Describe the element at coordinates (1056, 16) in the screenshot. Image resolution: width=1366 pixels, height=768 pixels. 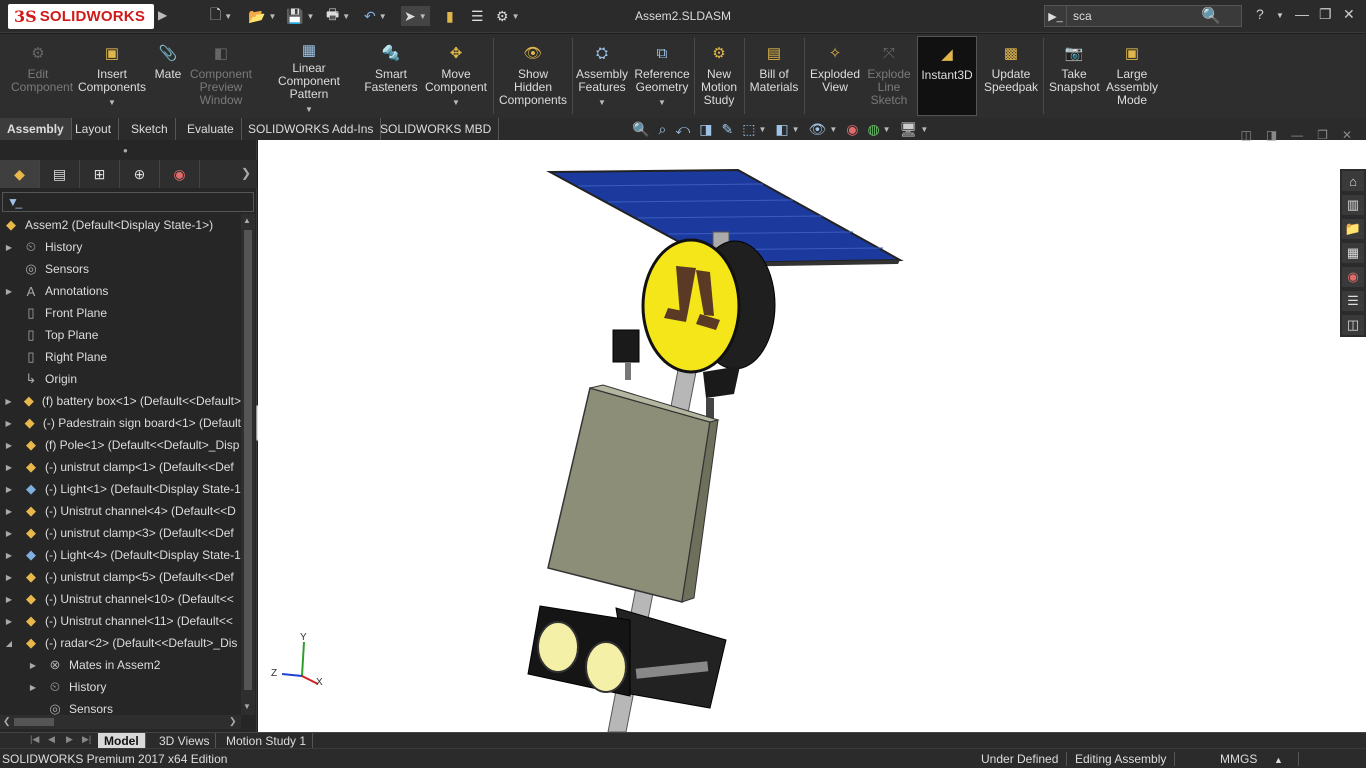
I see `command-prompt-icon: ▶_` at that location.